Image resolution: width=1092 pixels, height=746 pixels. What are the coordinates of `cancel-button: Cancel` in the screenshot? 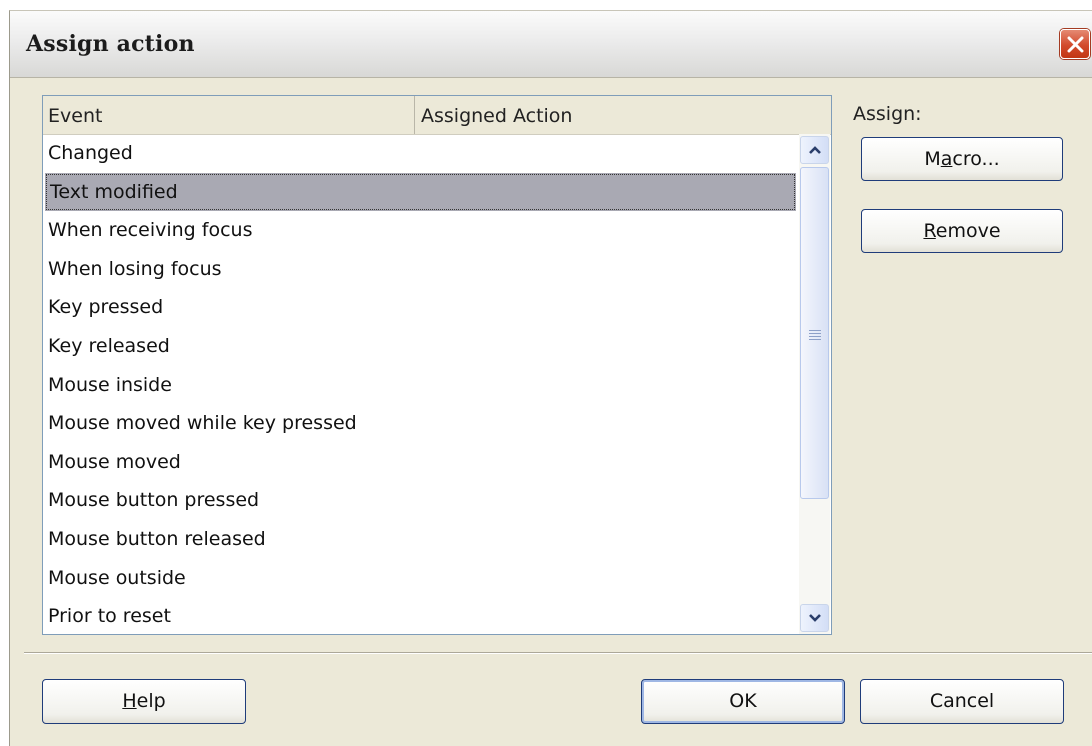 It's located at (962, 701).